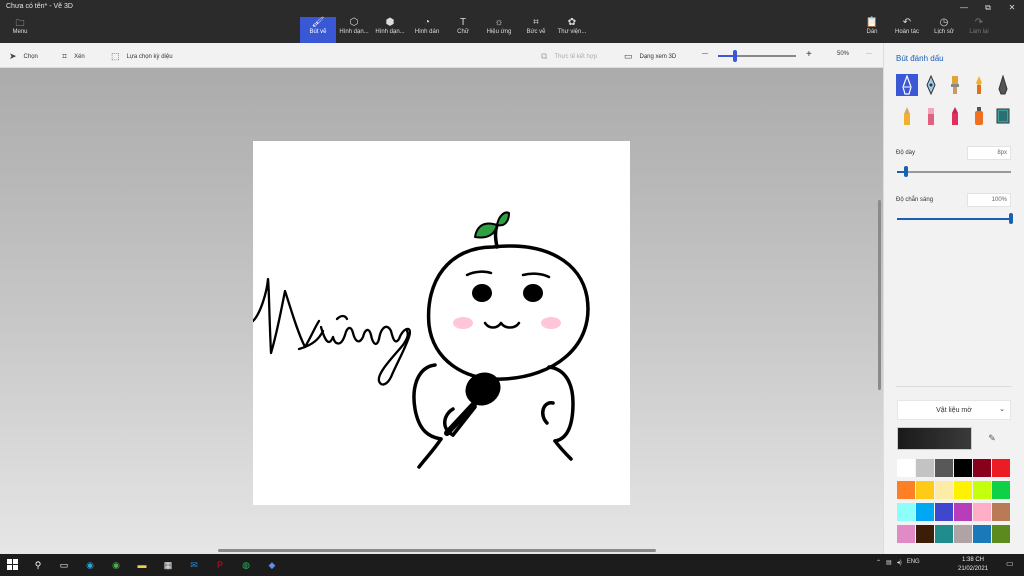 The width and height of the screenshot is (1024, 576). Describe the element at coordinates (944, 22) in the screenshot. I see `history-icon: ◷` at that location.